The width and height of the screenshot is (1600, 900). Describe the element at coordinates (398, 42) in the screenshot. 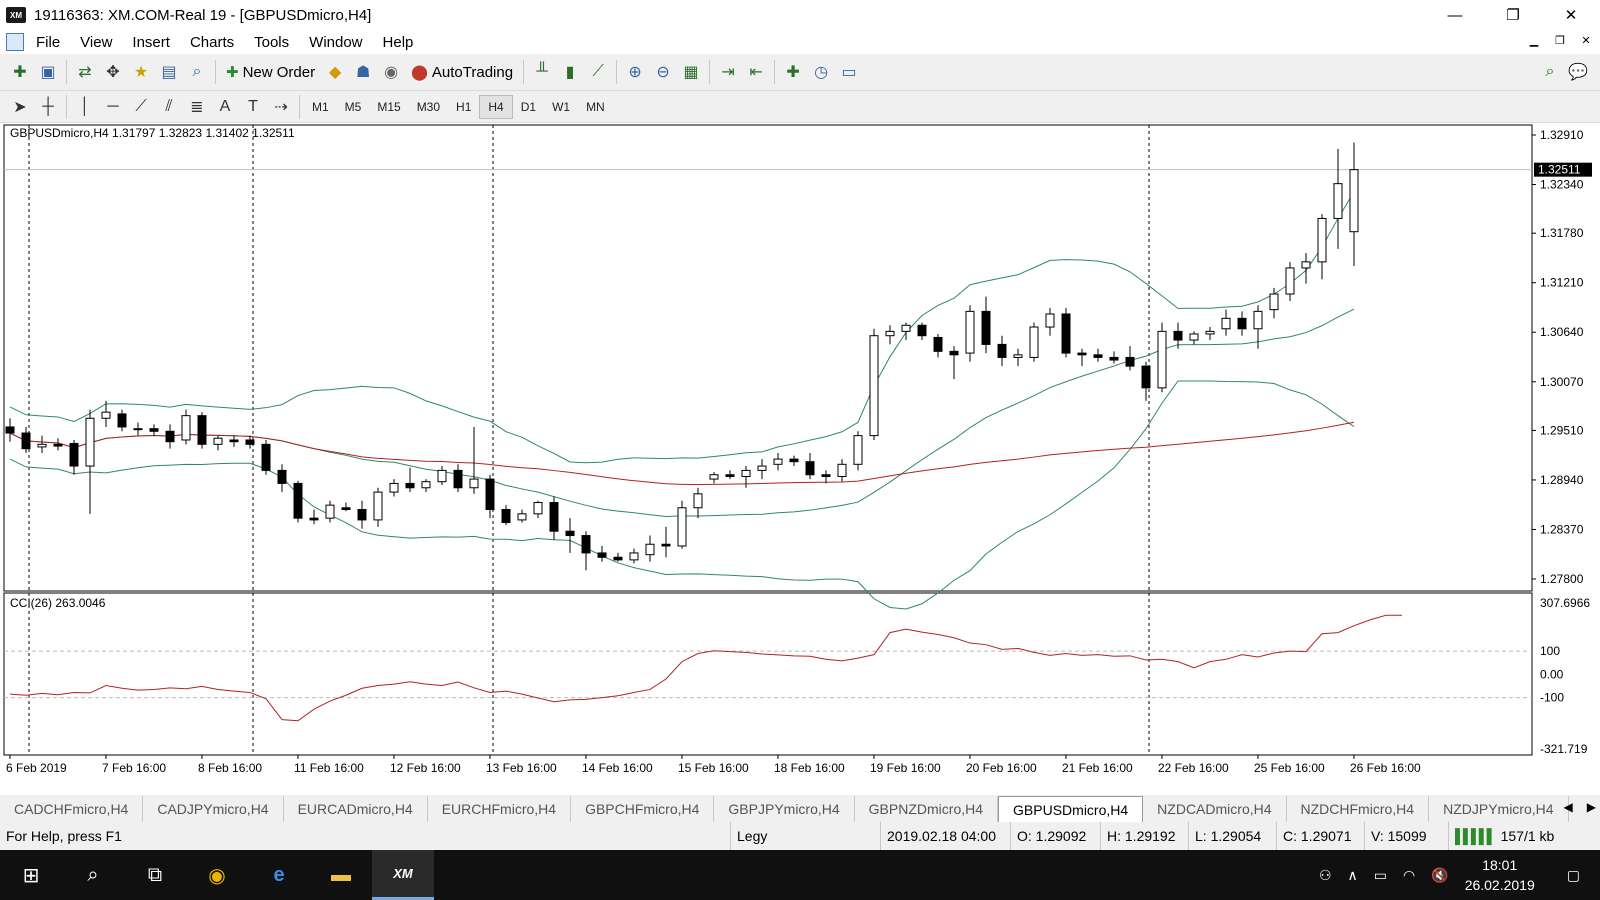

I see `menu-help: Help` at that location.